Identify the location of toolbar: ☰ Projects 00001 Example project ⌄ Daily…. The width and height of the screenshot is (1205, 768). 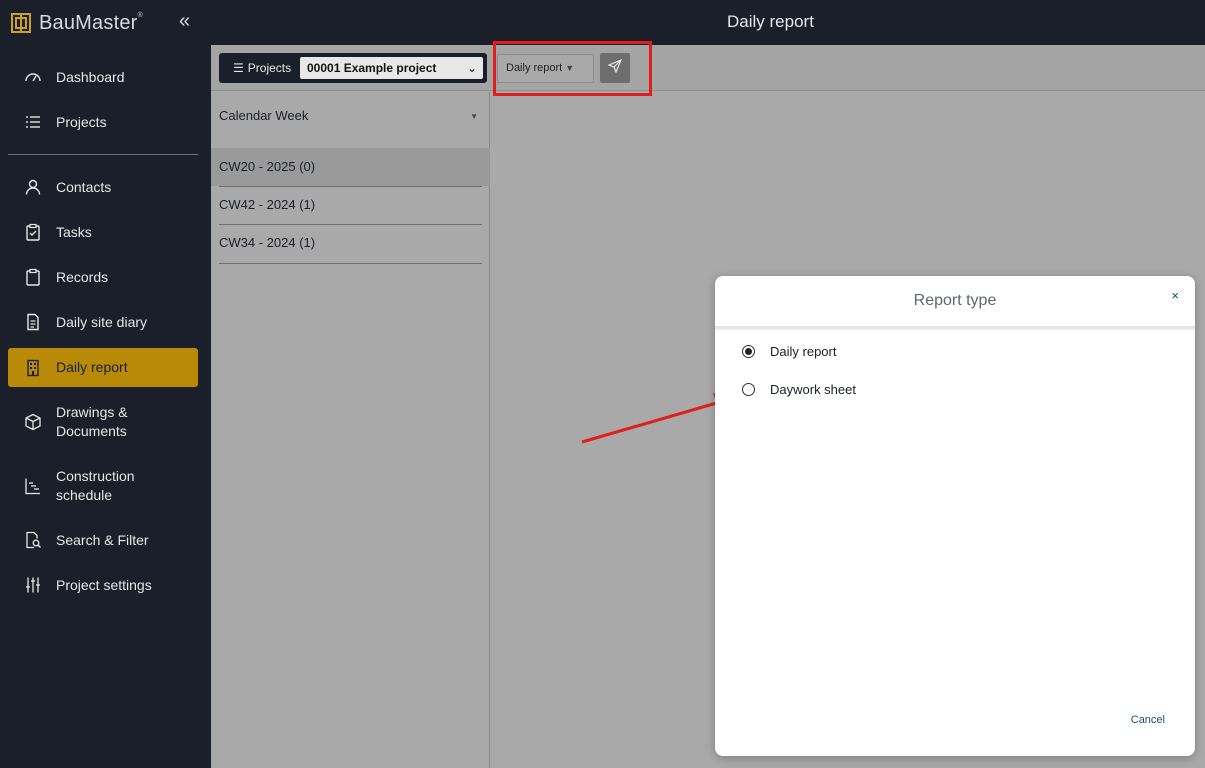
(708, 68).